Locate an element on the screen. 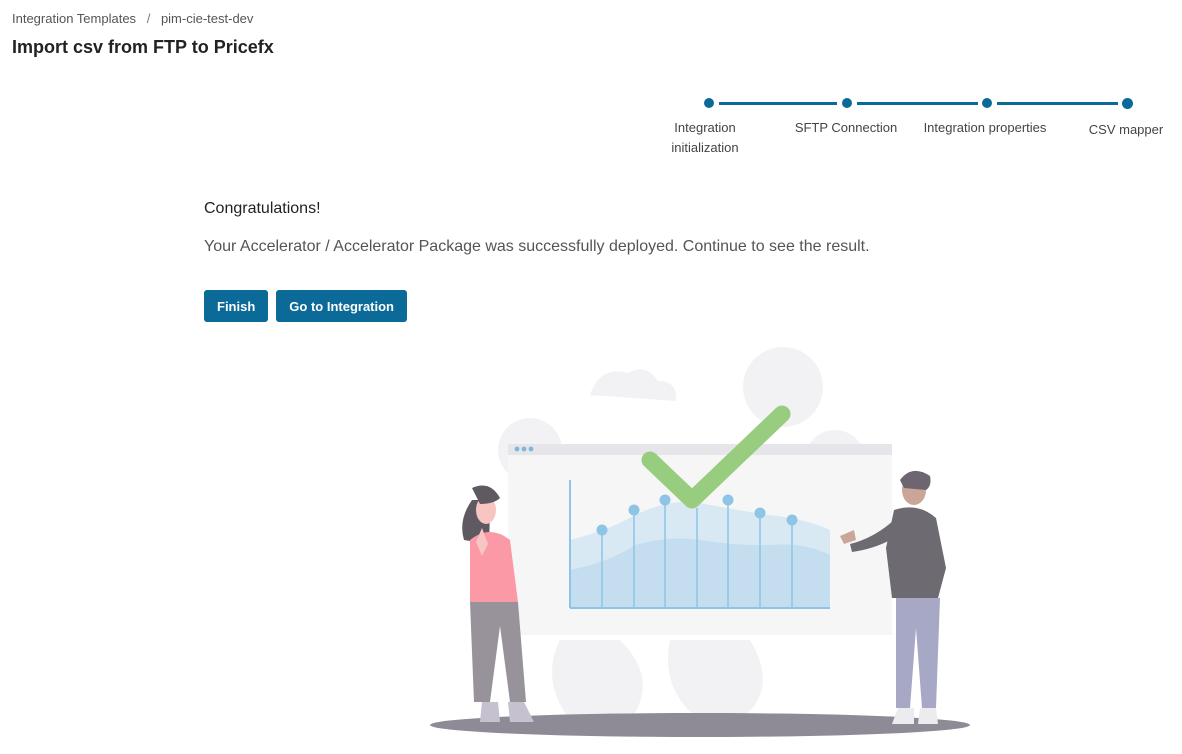 The width and height of the screenshot is (1182, 754). step-label-line: initialization is located at coordinates (705, 147).